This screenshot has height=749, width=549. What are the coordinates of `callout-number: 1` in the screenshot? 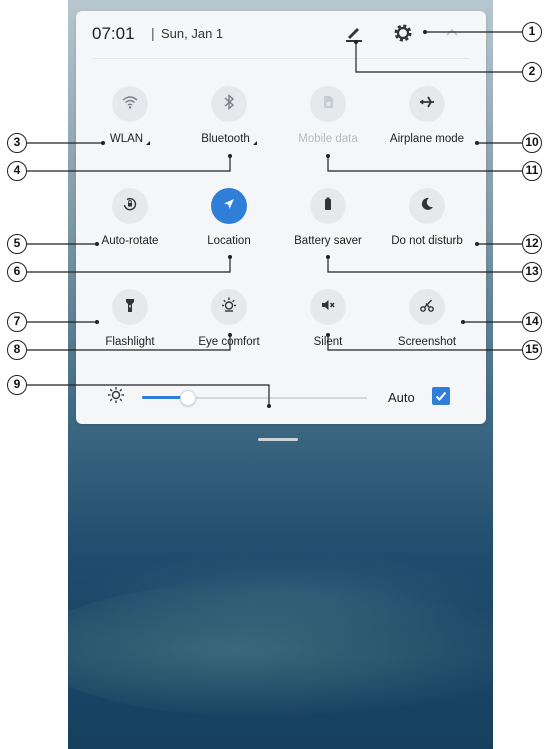 It's located at (532, 32).